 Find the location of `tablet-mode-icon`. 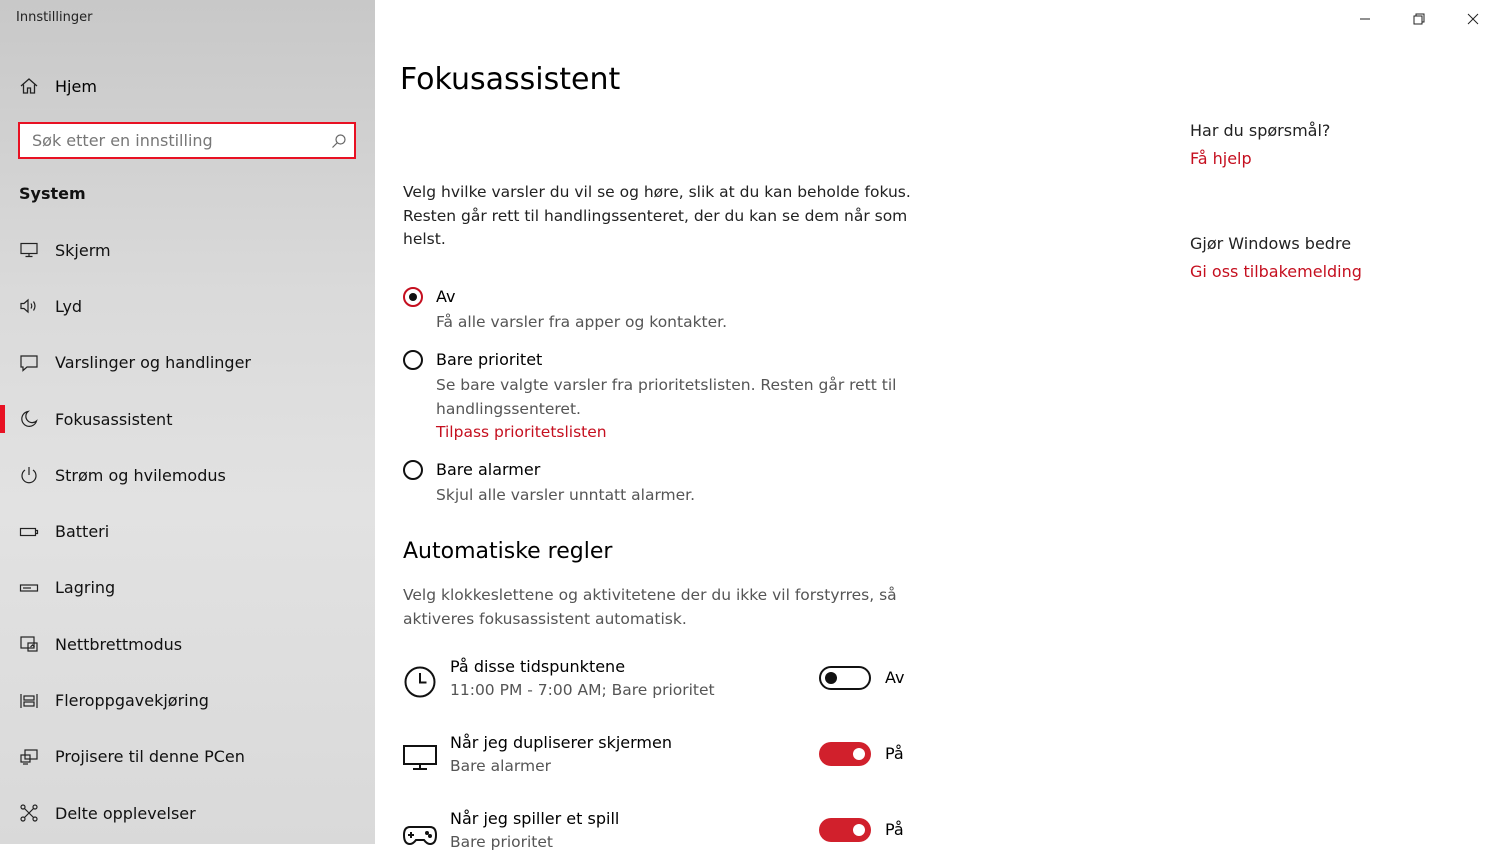

tablet-mode-icon is located at coordinates (29, 644).